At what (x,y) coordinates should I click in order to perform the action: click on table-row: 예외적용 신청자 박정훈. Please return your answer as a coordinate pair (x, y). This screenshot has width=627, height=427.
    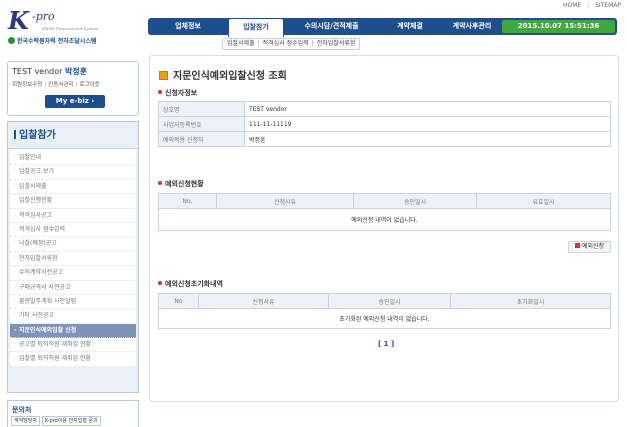
    Looking at the image, I should click on (384, 139).